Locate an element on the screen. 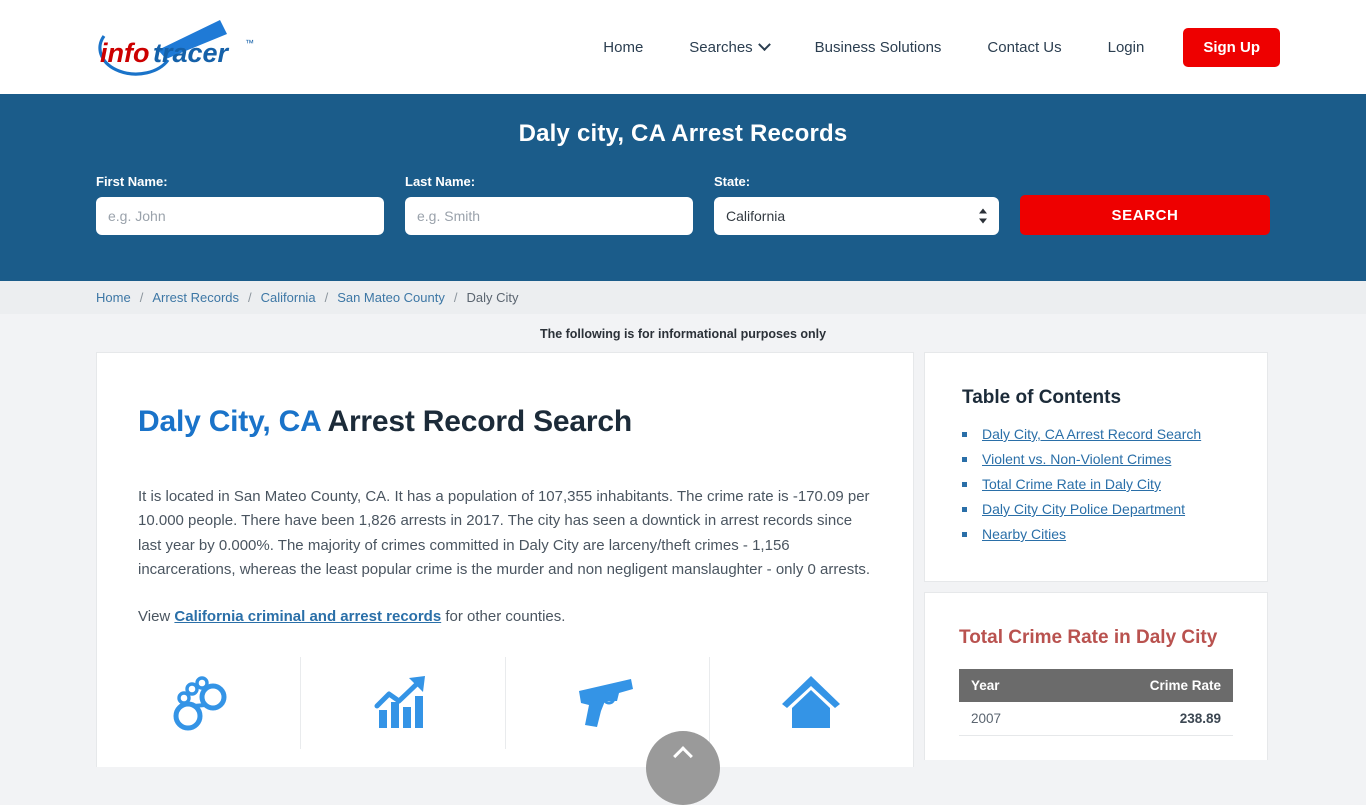 This screenshot has width=1366, height=805. state-field-group: State: California is located at coordinates (856, 204).